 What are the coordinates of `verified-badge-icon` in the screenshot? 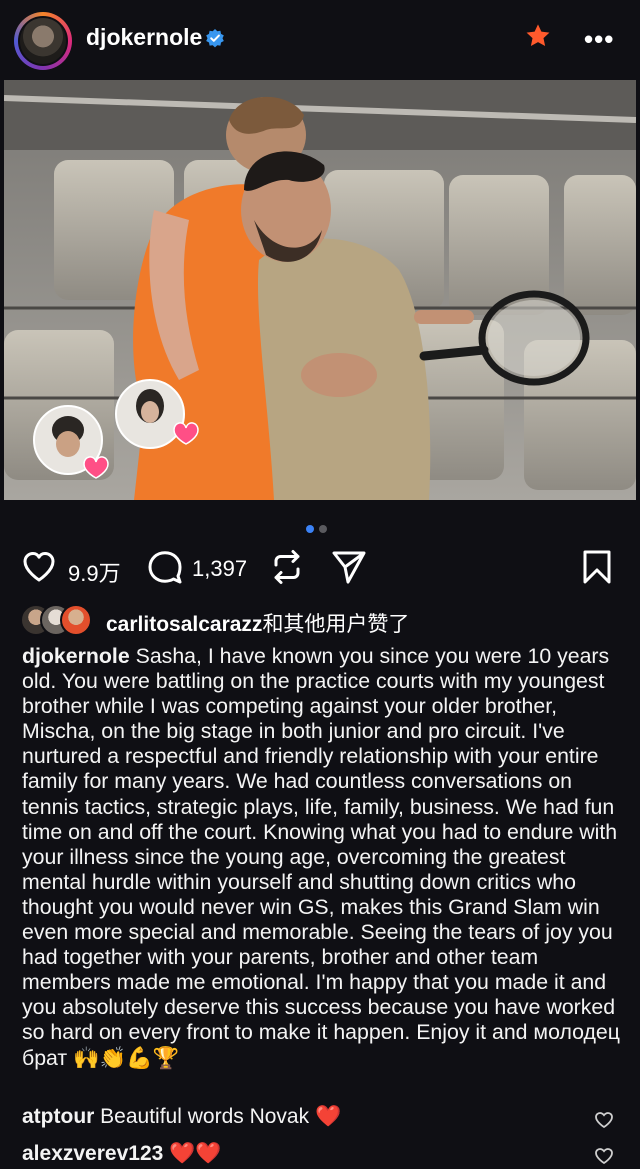 It's located at (215, 38).